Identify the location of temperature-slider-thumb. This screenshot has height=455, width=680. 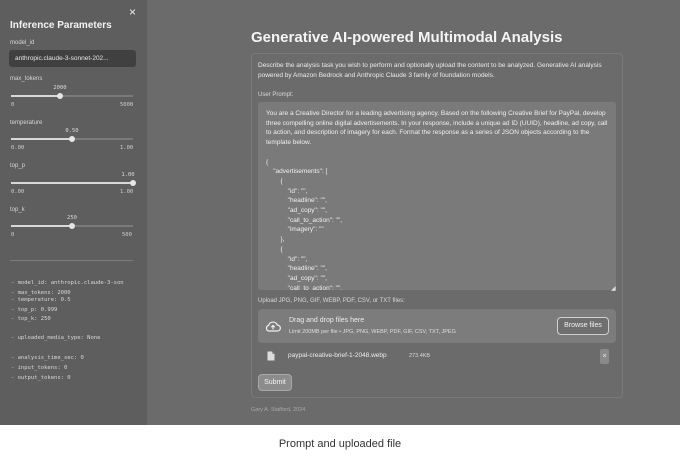
(72, 139).